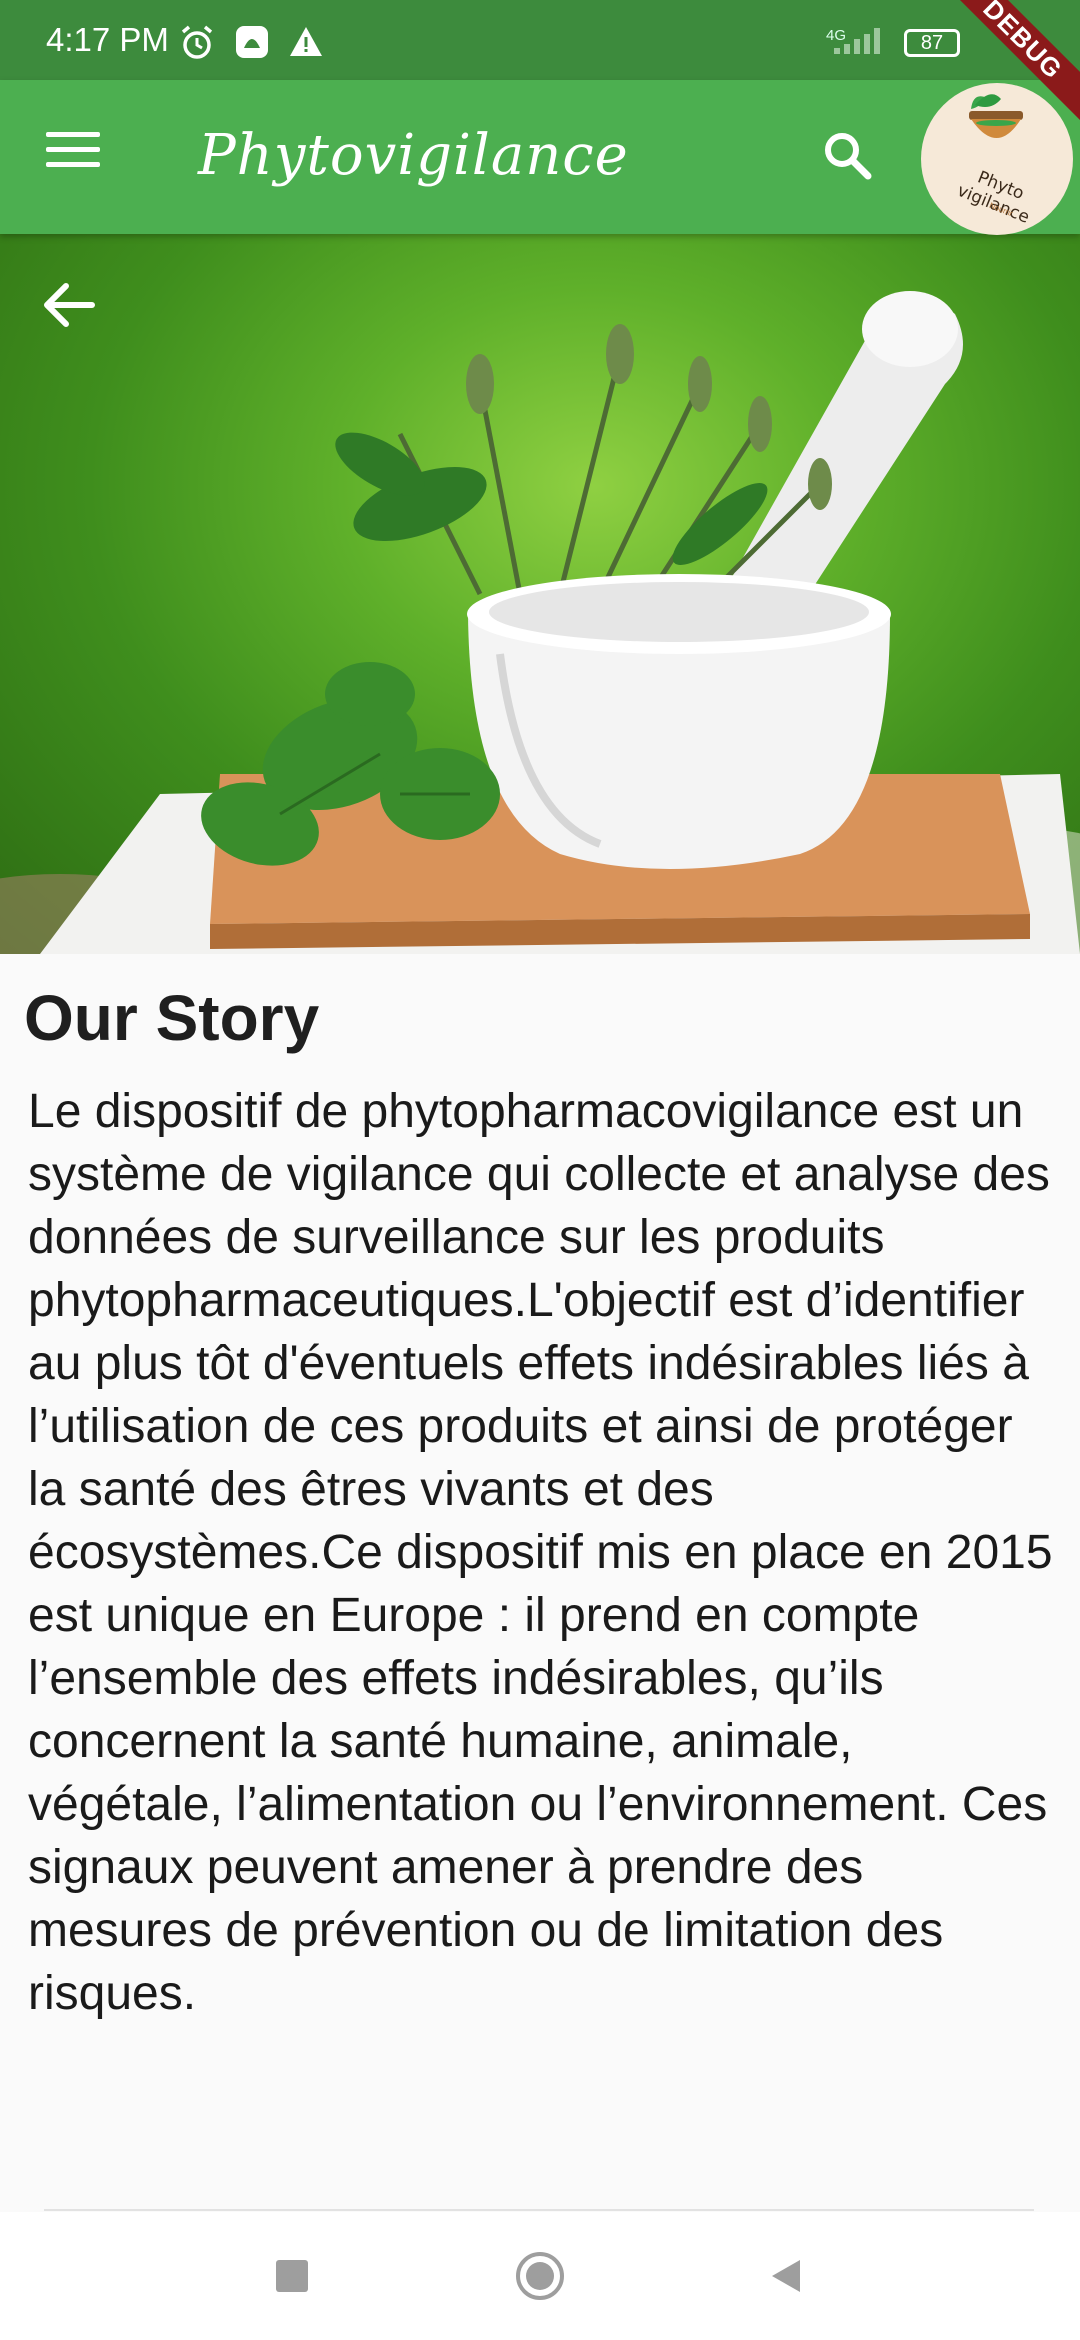  What do you see at coordinates (292, 2276) in the screenshot?
I see `recent-apps-icon` at bounding box center [292, 2276].